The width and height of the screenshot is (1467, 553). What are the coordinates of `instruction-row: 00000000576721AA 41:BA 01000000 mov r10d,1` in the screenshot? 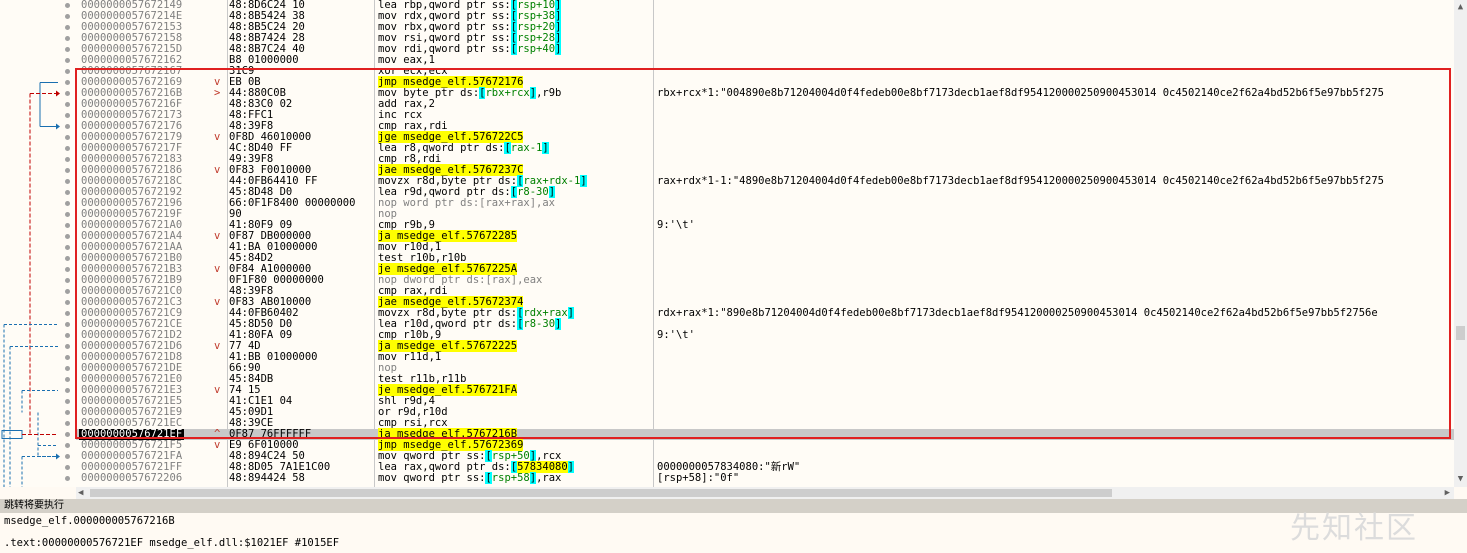 It's located at (765, 247).